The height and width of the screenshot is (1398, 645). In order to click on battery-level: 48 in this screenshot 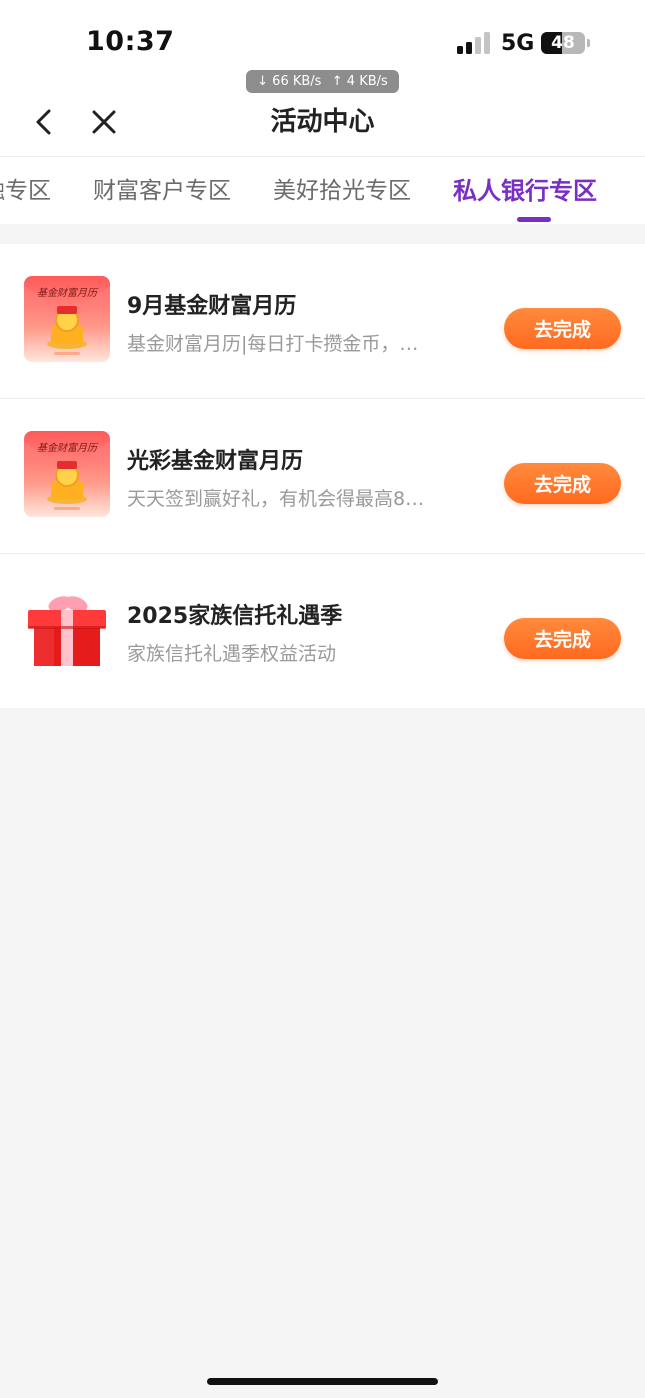, I will do `click(563, 43)`.